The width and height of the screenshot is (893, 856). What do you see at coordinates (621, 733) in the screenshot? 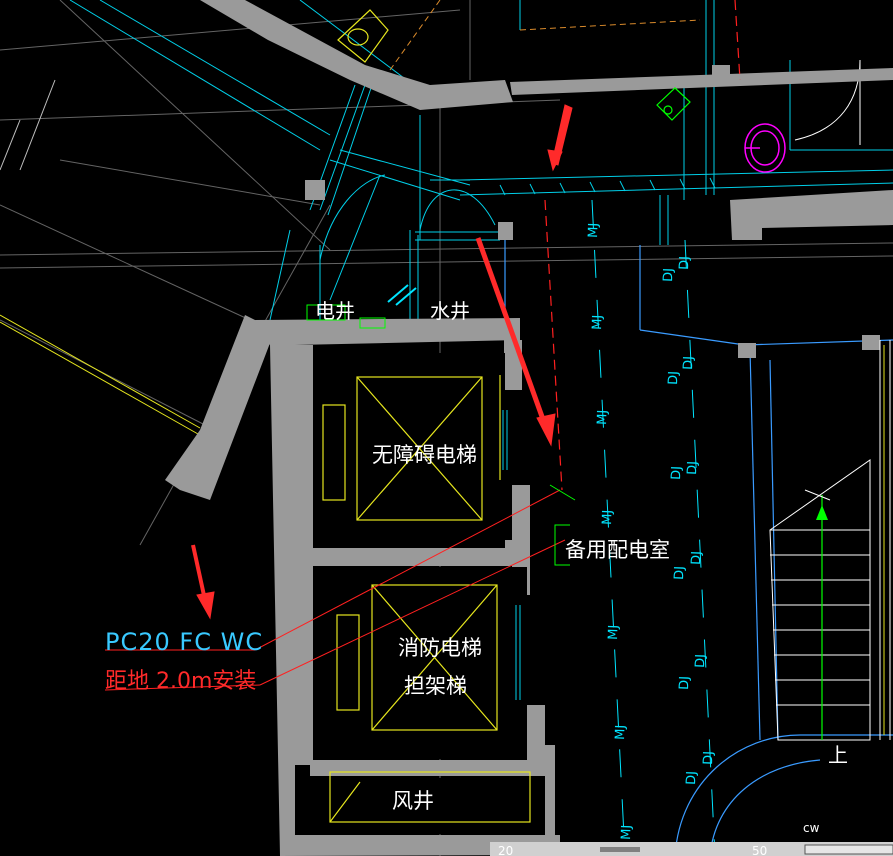
I see `mj-tag-6: MJ` at bounding box center [621, 733].